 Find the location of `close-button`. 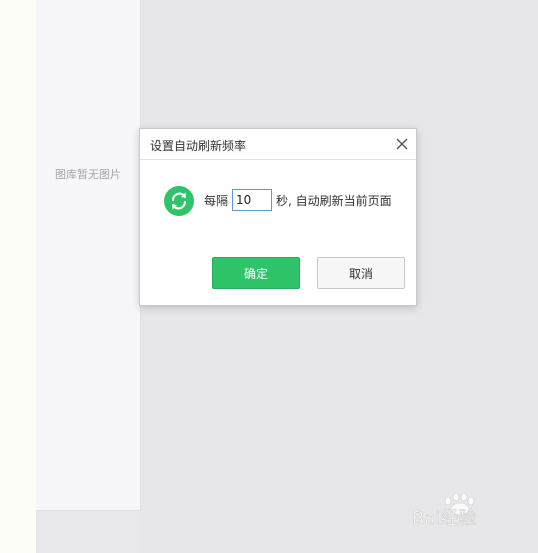

close-button is located at coordinates (402, 144).